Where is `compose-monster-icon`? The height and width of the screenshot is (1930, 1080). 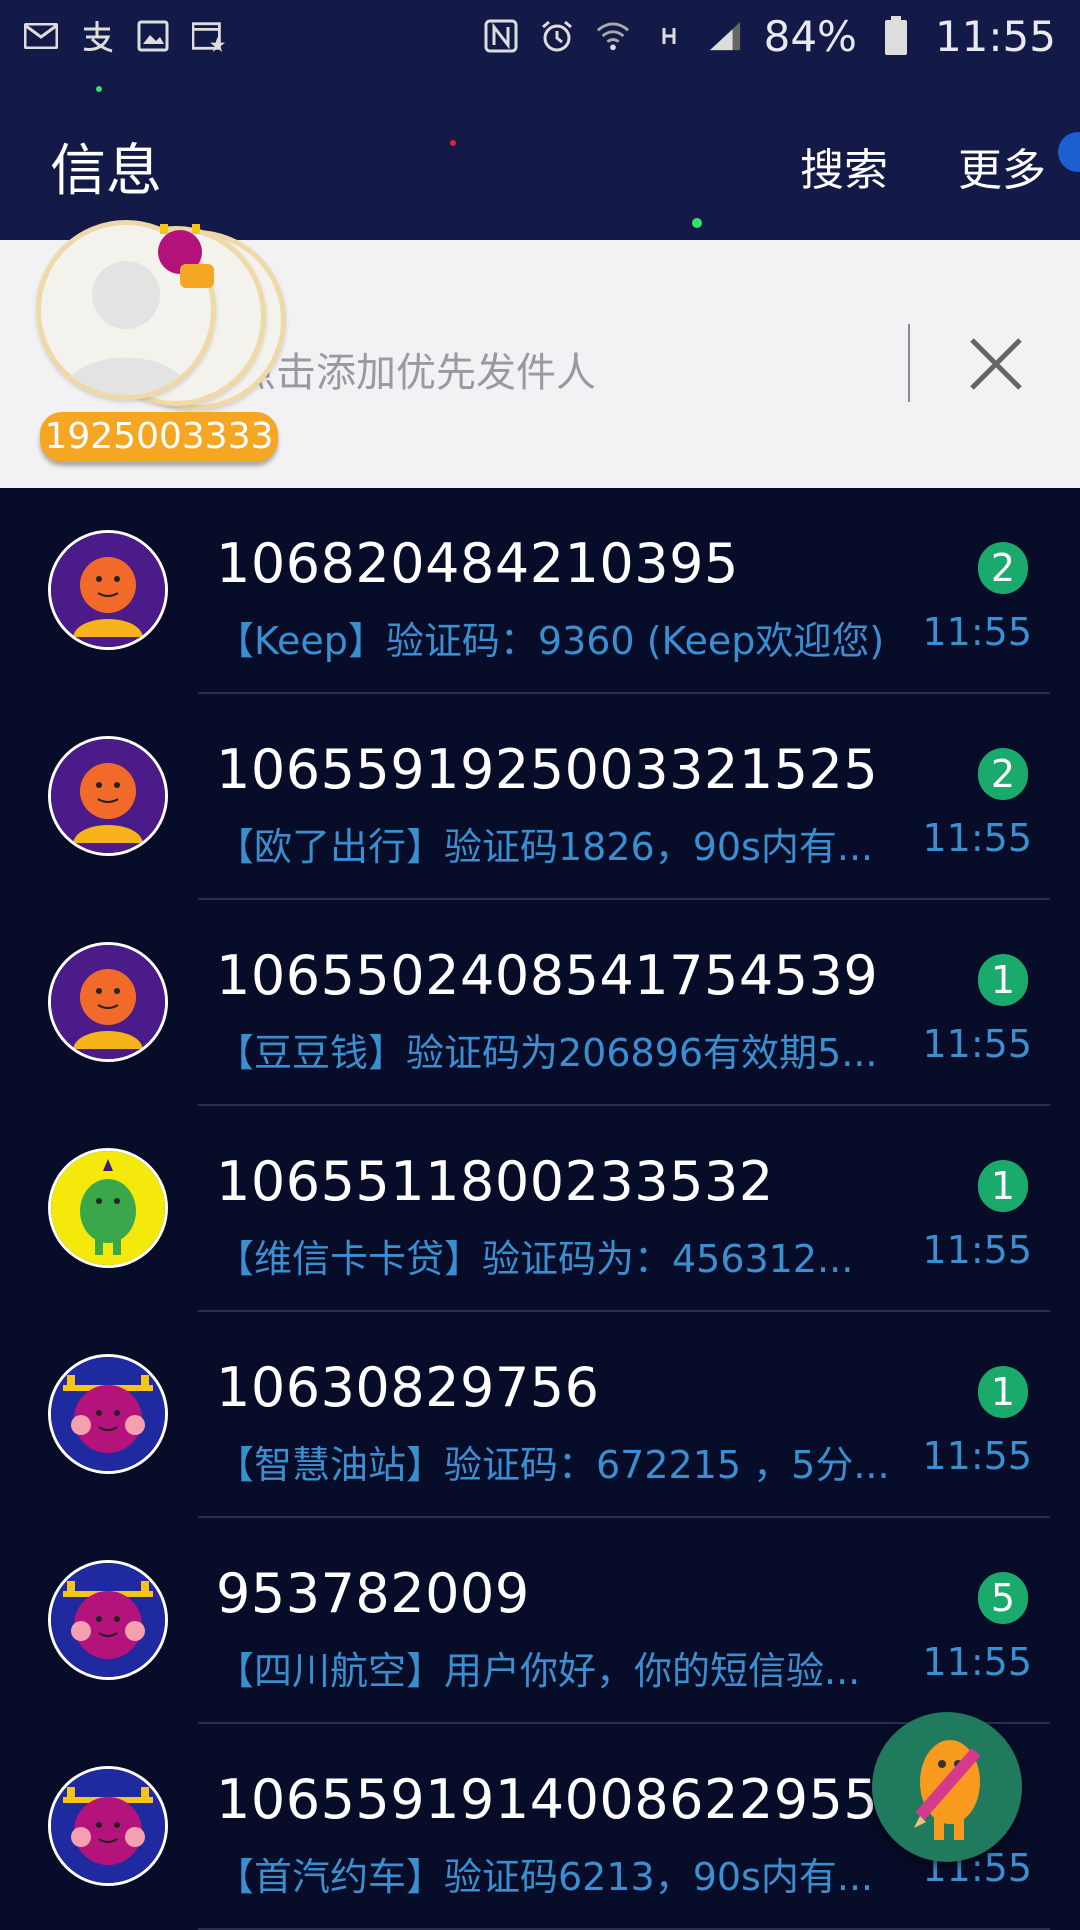
compose-monster-icon is located at coordinates (947, 1790).